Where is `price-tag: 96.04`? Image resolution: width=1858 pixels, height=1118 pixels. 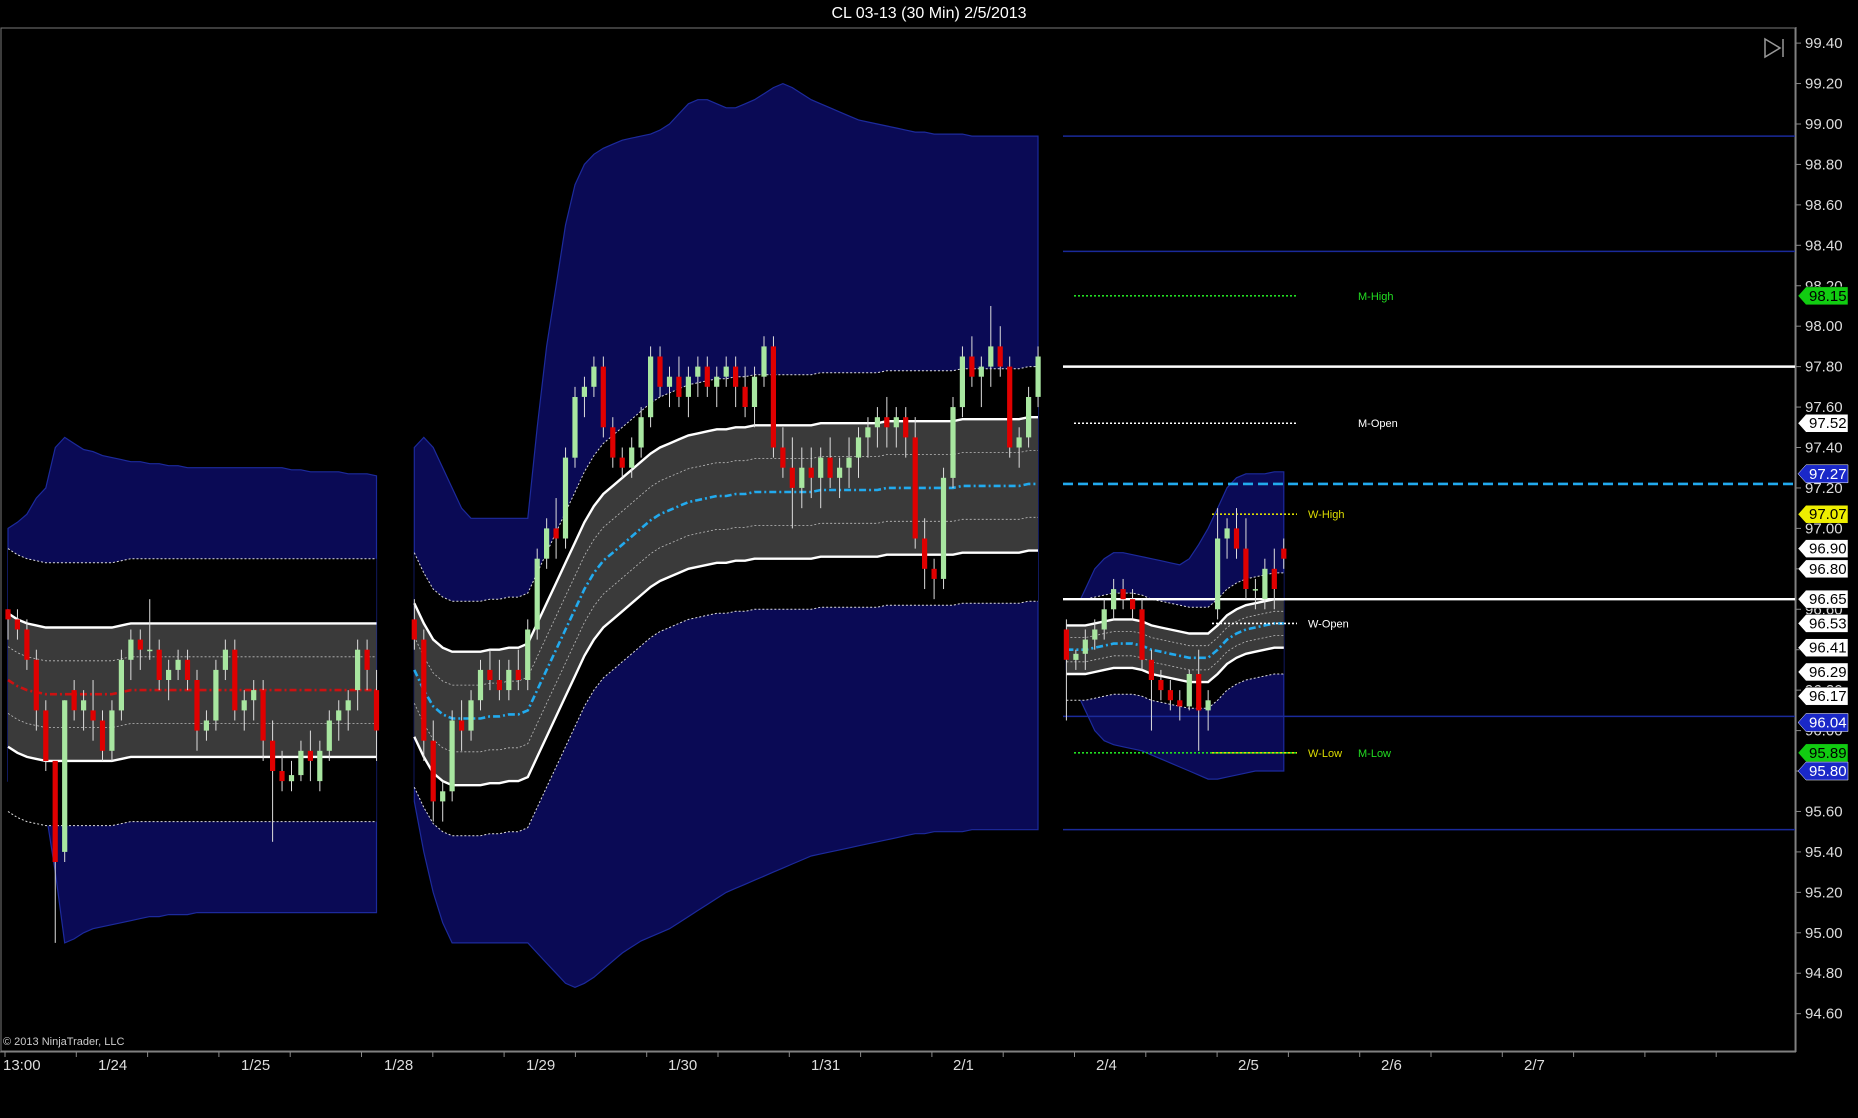 price-tag: 96.04 is located at coordinates (1823, 722).